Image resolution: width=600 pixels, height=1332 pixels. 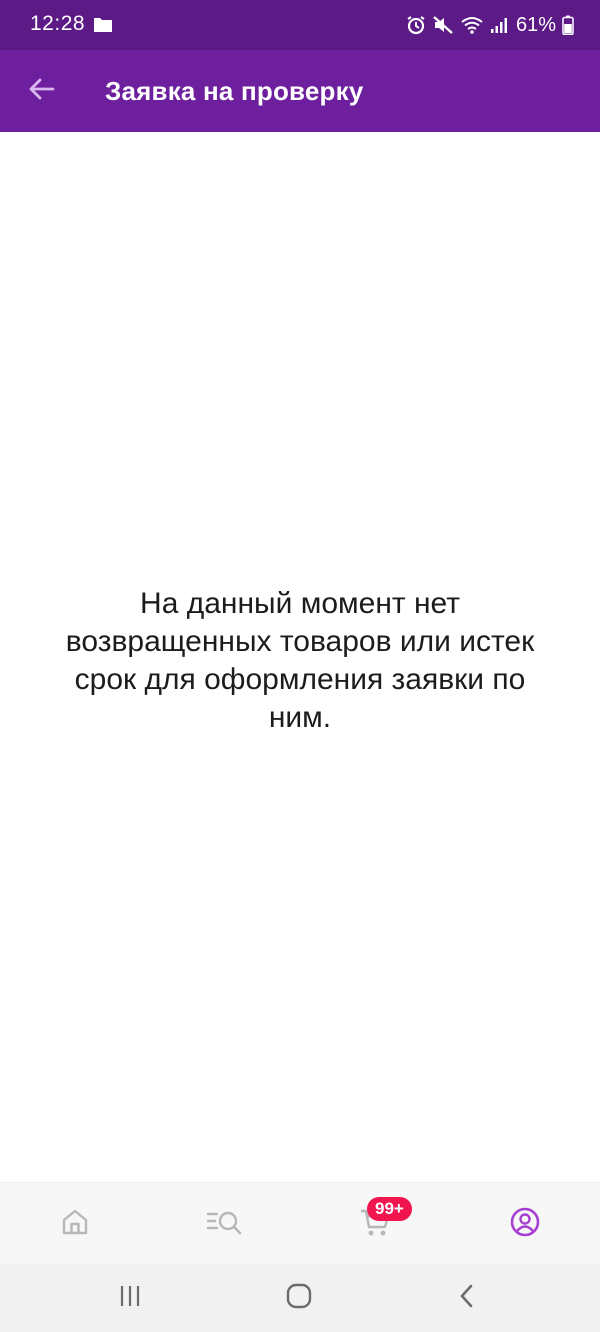 I want to click on folder-icon, so click(x=103, y=26).